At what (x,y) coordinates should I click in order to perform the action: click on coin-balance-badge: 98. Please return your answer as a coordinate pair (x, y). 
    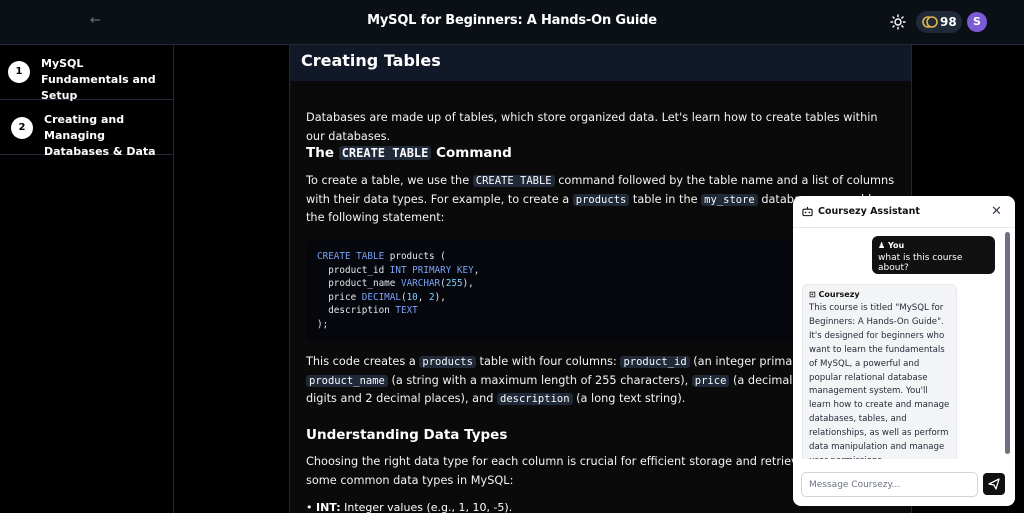
    Looking at the image, I should click on (939, 22).